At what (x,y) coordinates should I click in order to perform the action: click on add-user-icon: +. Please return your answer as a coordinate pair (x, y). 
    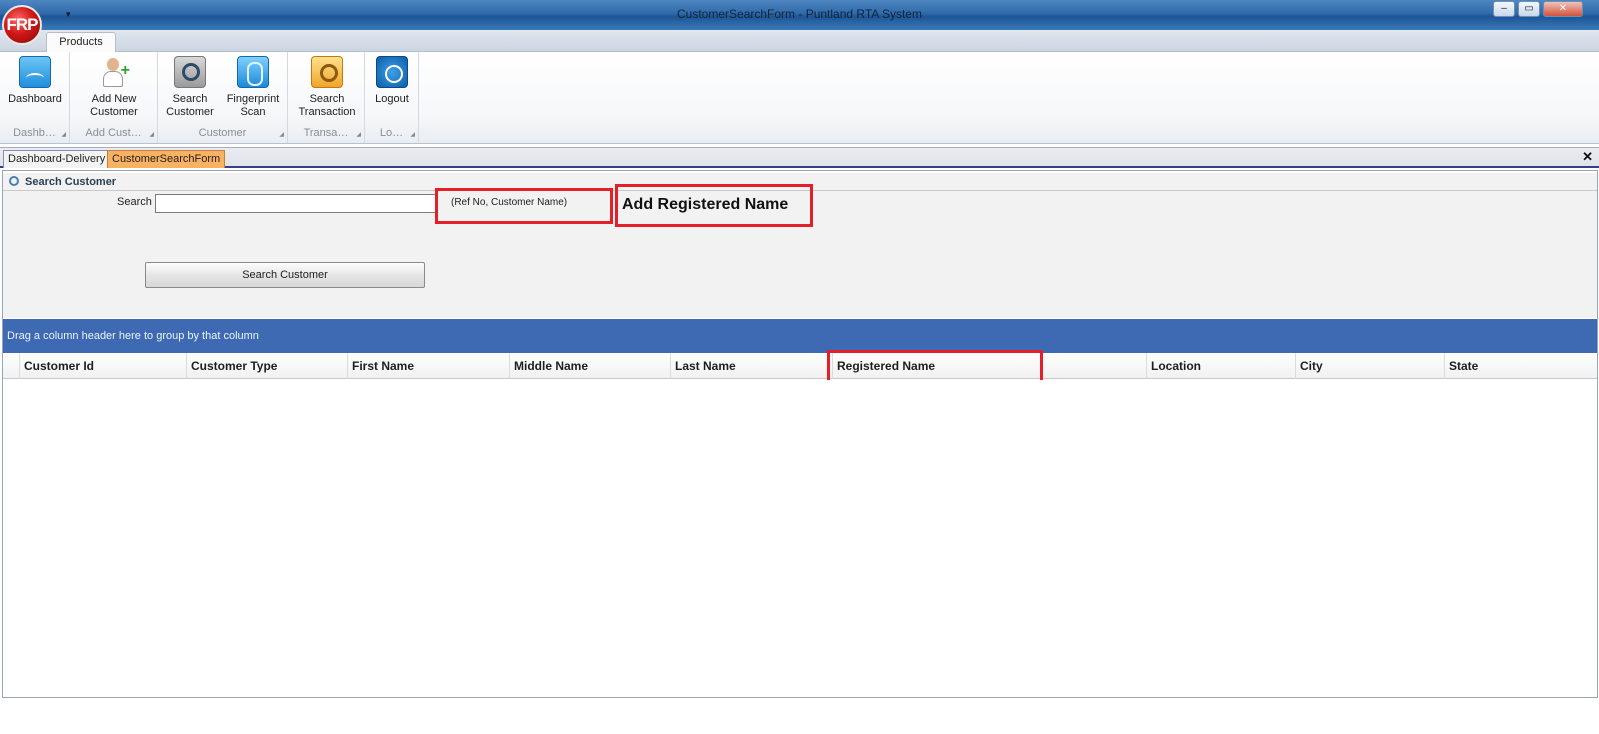
    Looking at the image, I should click on (114, 72).